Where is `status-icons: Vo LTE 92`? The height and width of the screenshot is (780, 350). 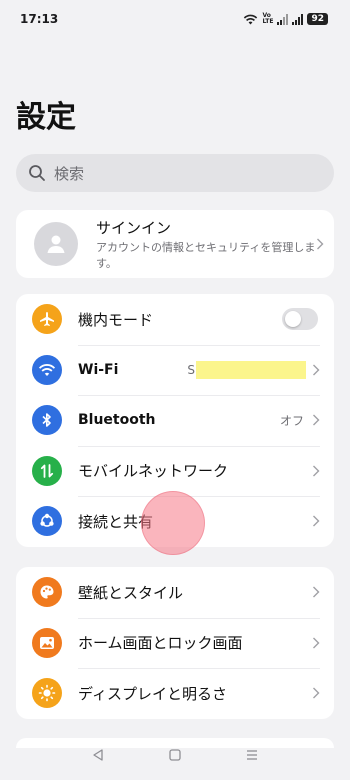
status-icons: Vo LTE 92 is located at coordinates (285, 19).